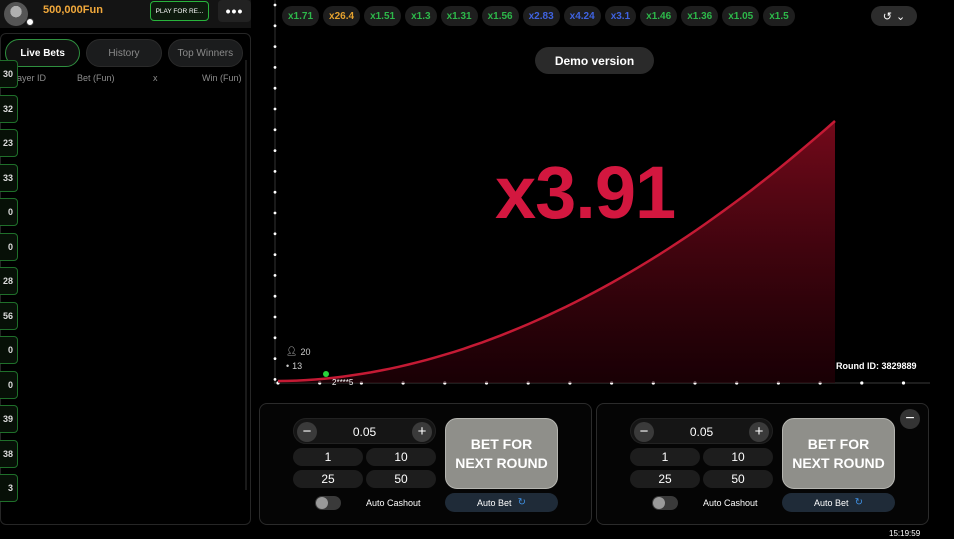 Image resolution: width=954 pixels, height=539 pixels. I want to click on remove-bet-panel-button: −, so click(910, 419).